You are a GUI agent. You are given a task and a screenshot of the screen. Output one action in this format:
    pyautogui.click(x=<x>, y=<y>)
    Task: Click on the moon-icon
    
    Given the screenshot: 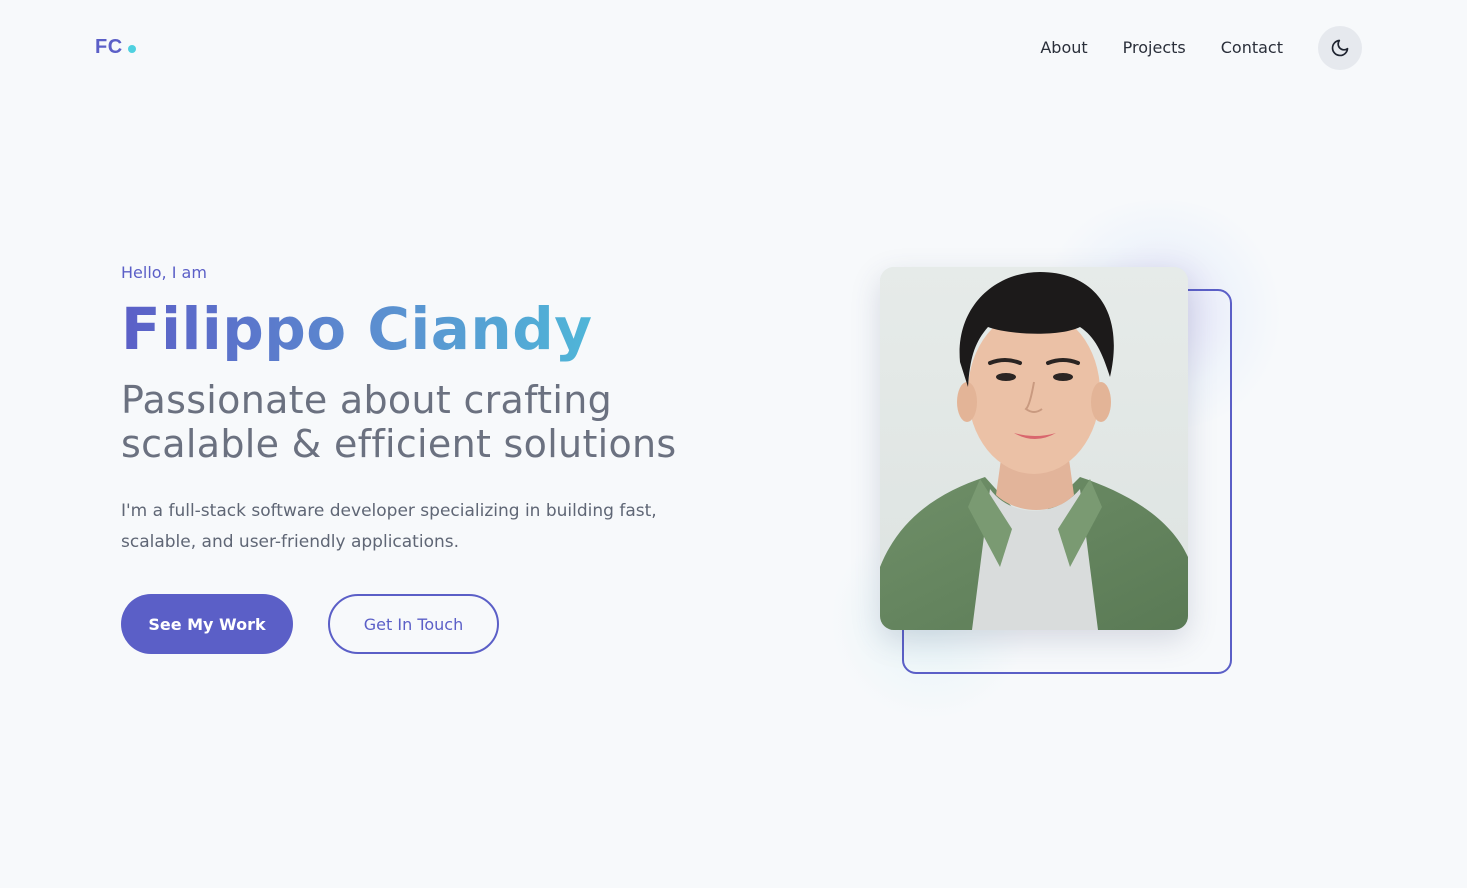 What is the action you would take?
    pyautogui.click(x=1340, y=48)
    